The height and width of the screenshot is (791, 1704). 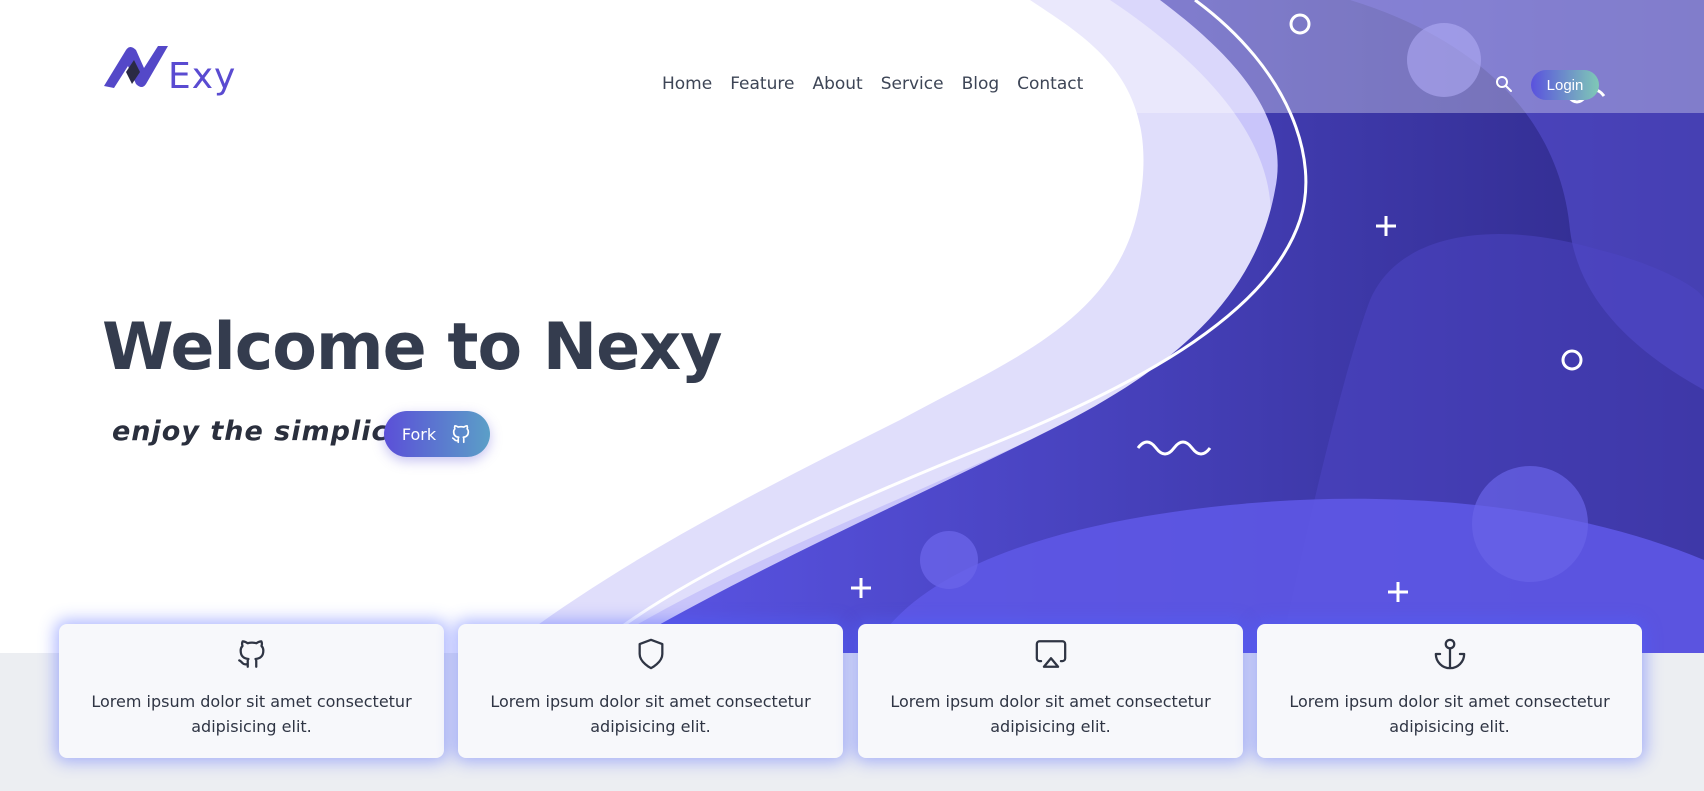 I want to click on nav-item-feature: Feature, so click(x=762, y=84).